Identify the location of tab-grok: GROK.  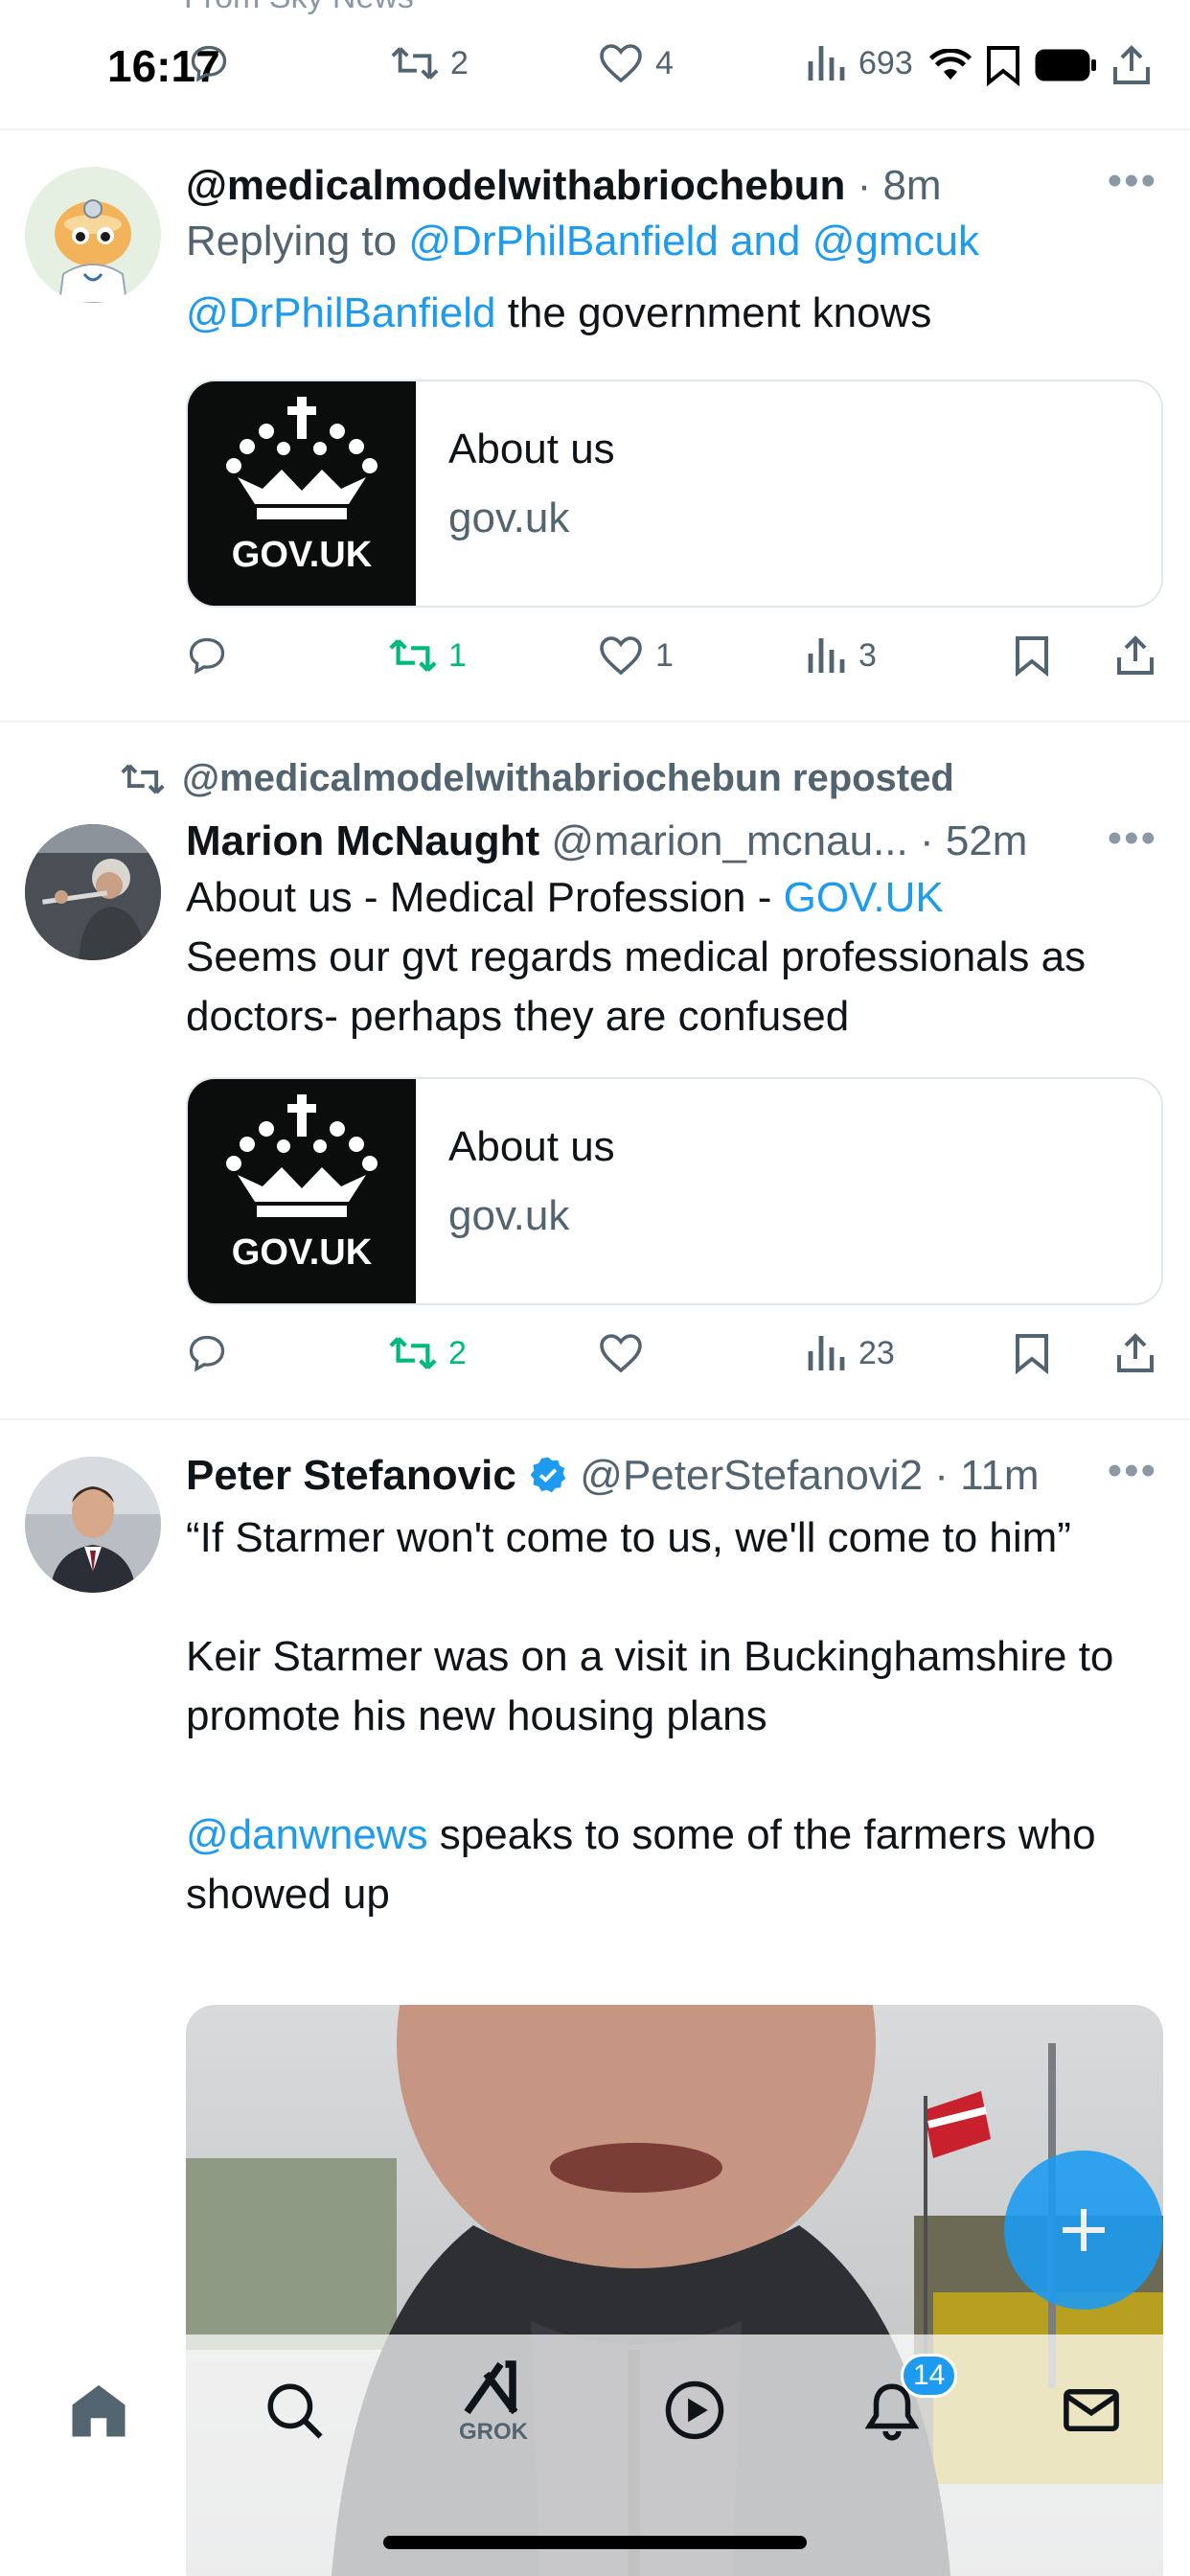
(494, 2402).